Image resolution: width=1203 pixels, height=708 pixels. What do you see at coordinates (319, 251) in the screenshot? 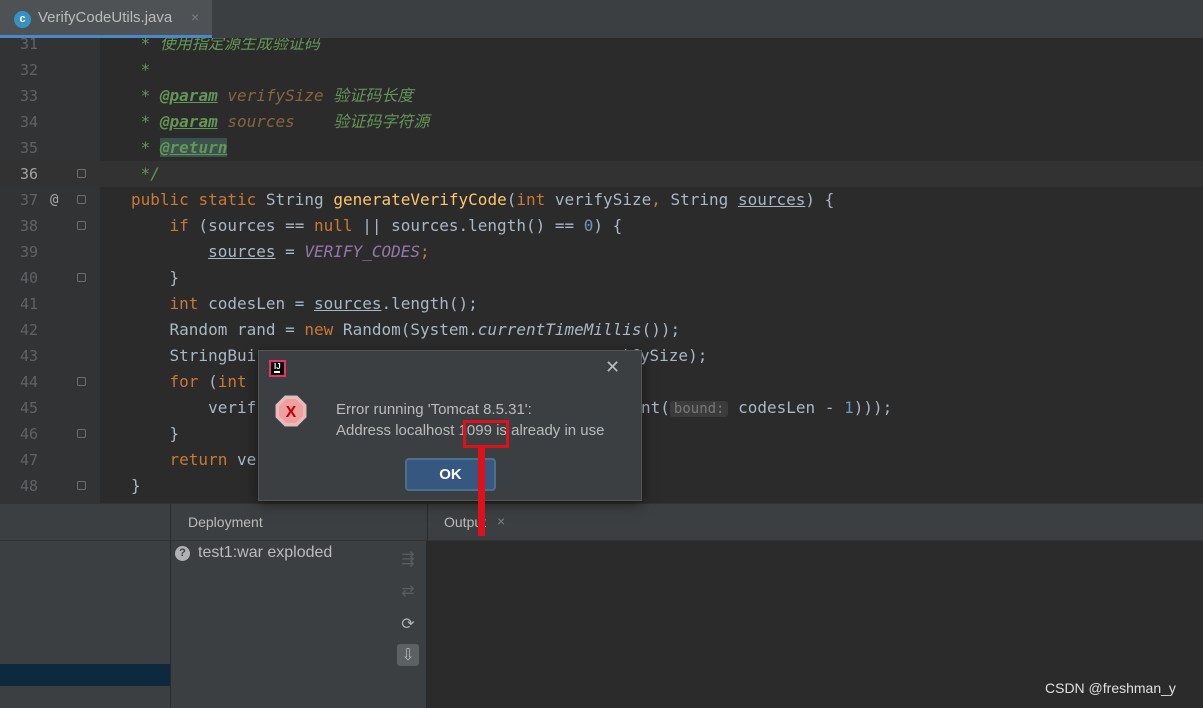
I see `code-line-39: sources = VERIFY_CODES;` at bounding box center [319, 251].